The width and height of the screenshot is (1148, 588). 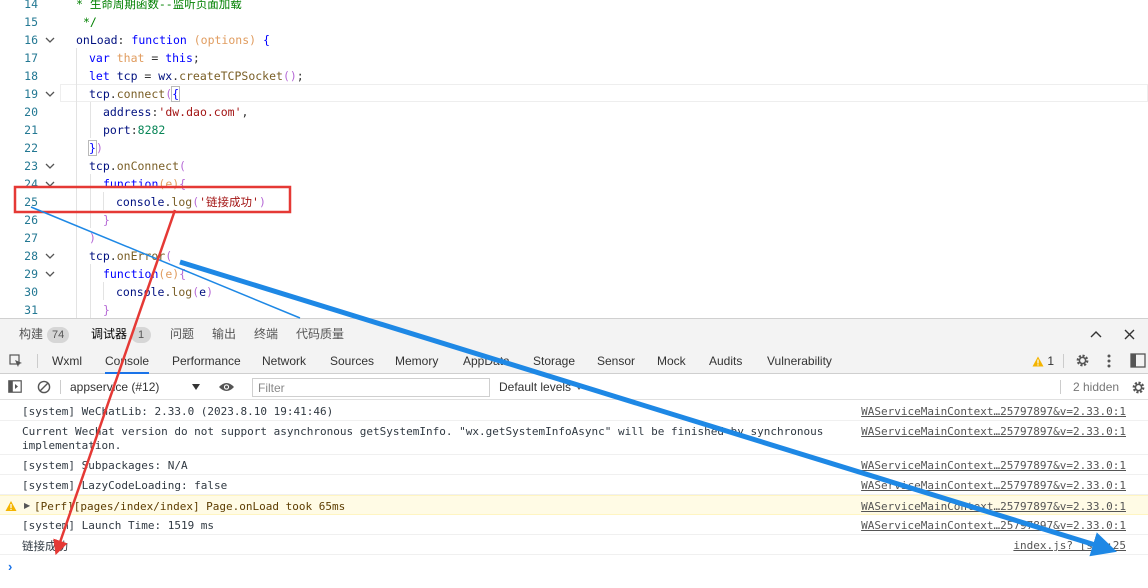 What do you see at coordinates (1082, 360) in the screenshot?
I see `settings-gear-icon` at bounding box center [1082, 360].